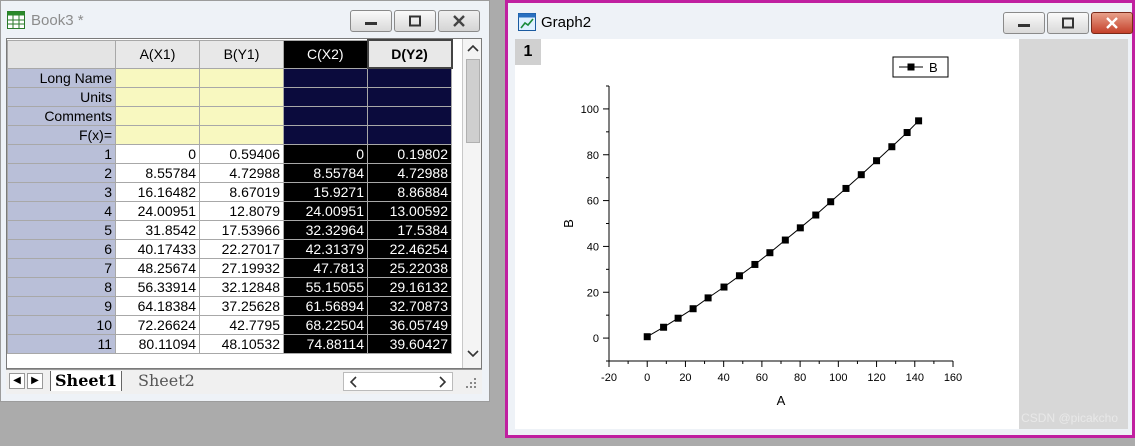 The width and height of the screenshot is (1135, 446). What do you see at coordinates (325, 153) in the screenshot?
I see `cell-c: 0` at bounding box center [325, 153].